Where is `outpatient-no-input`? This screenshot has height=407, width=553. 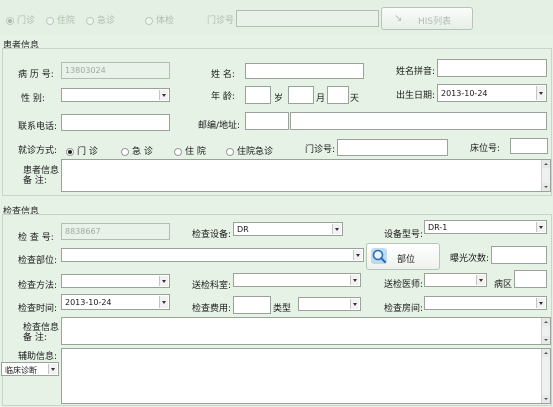
outpatient-no-input is located at coordinates (392, 147).